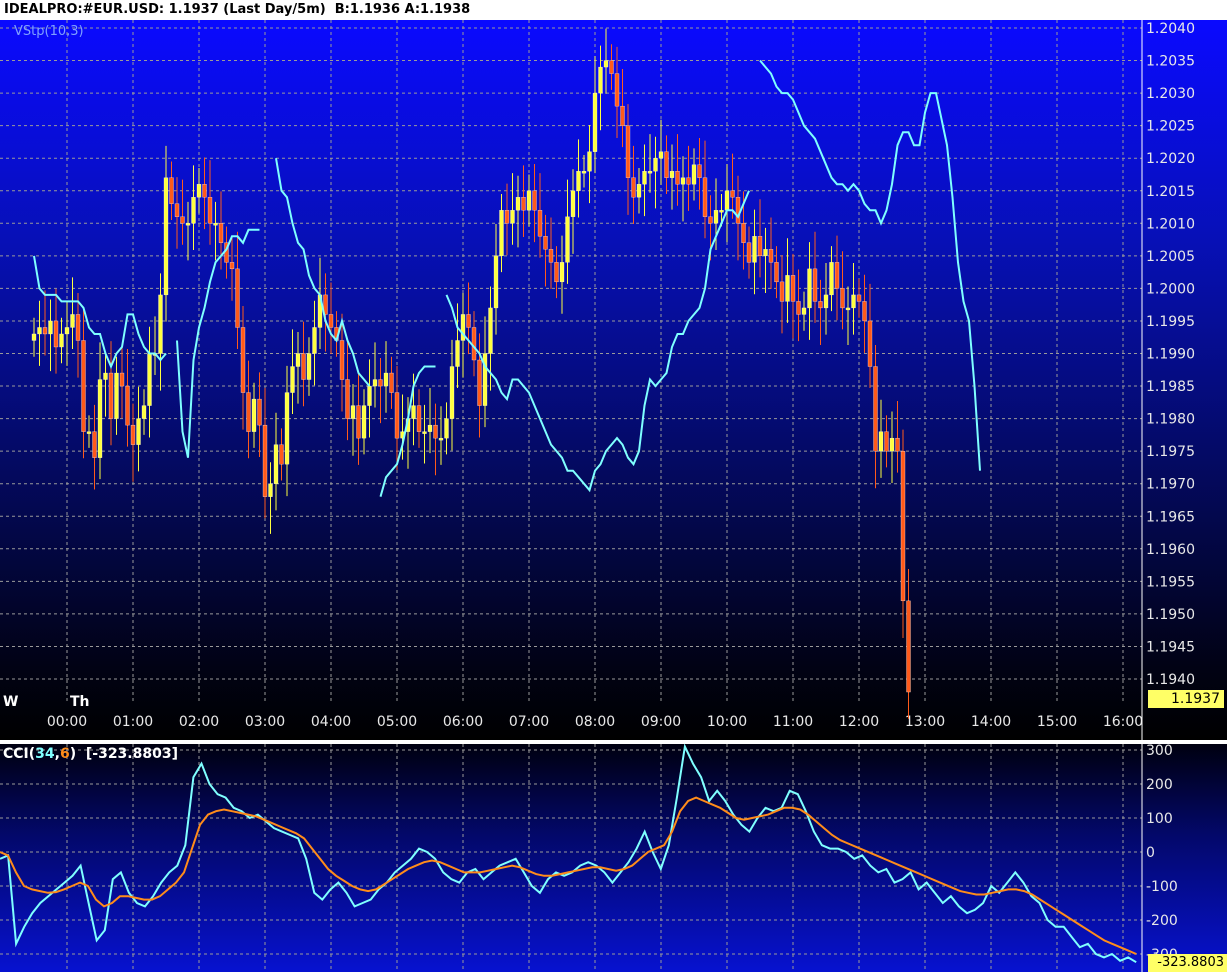  Describe the element at coordinates (133, 722) in the screenshot. I see `x-tick-label: 01:00` at that location.